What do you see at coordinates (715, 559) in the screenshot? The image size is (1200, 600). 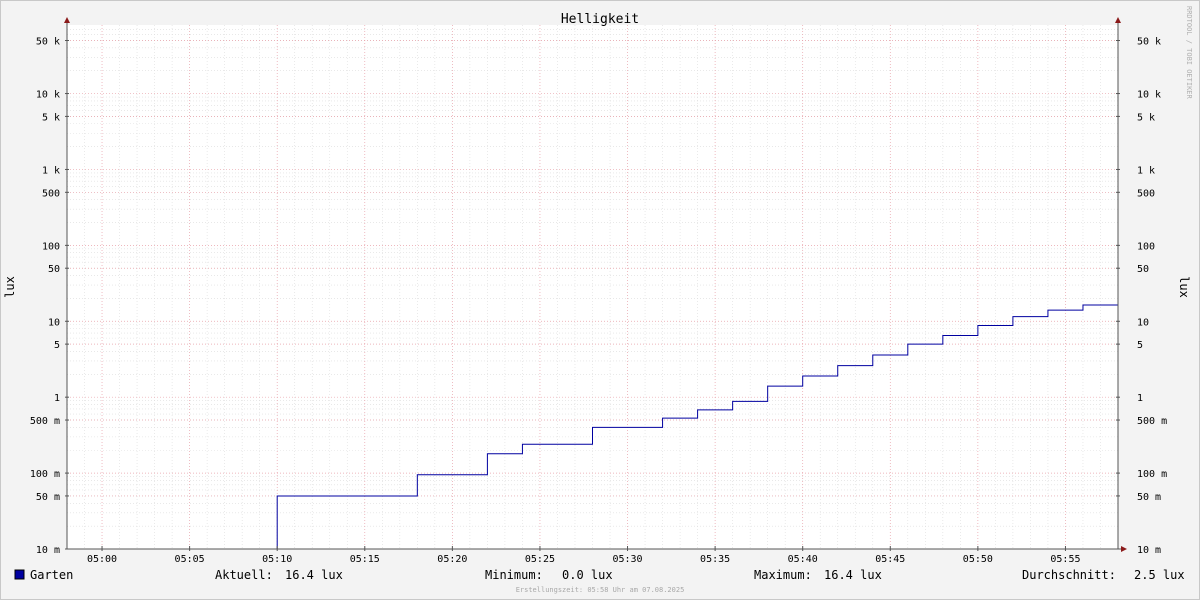 I see `x-tick-label: 05:35` at bounding box center [715, 559].